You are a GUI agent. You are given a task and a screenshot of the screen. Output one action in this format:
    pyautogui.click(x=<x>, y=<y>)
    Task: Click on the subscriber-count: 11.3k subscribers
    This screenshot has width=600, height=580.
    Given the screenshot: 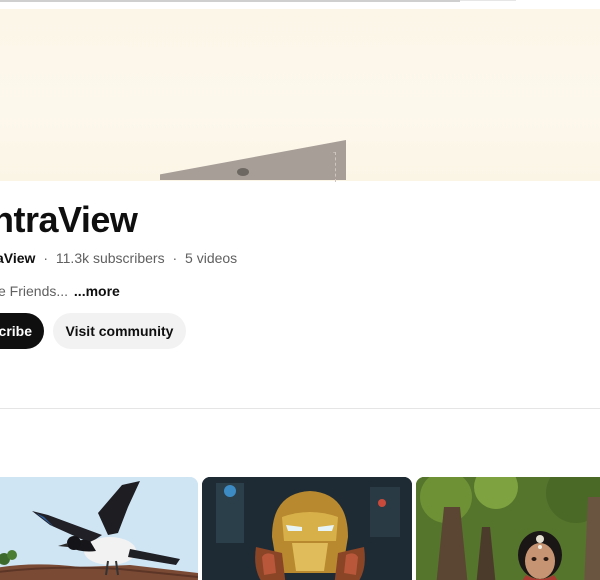 What is the action you would take?
    pyautogui.click(x=110, y=258)
    